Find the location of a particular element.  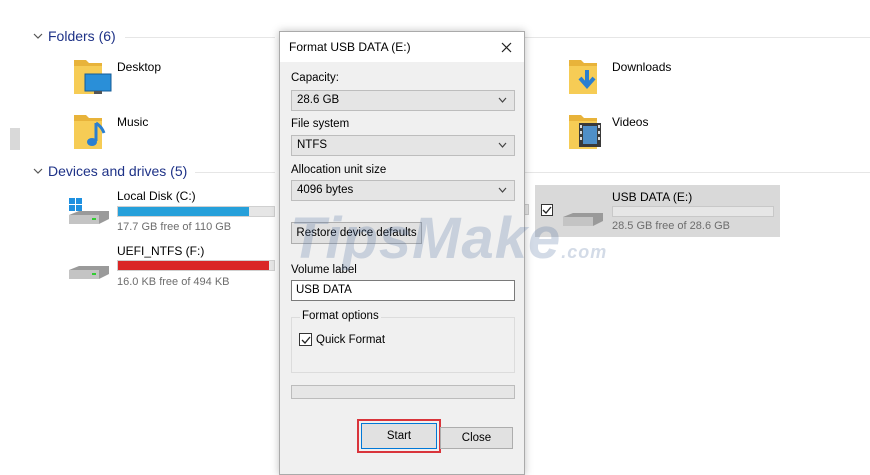

format-progress-bar is located at coordinates (403, 392).